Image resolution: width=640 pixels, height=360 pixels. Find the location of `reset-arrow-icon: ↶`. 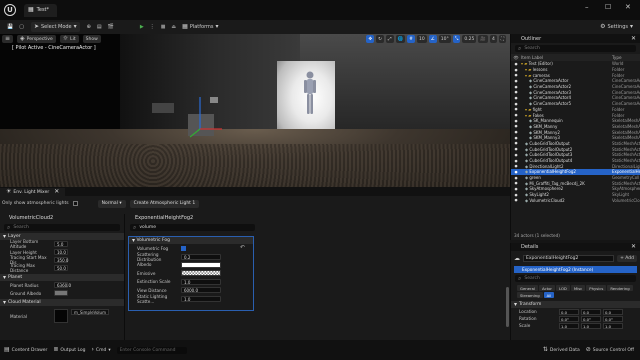

reset-arrow-icon: ↶ is located at coordinates (242, 248).